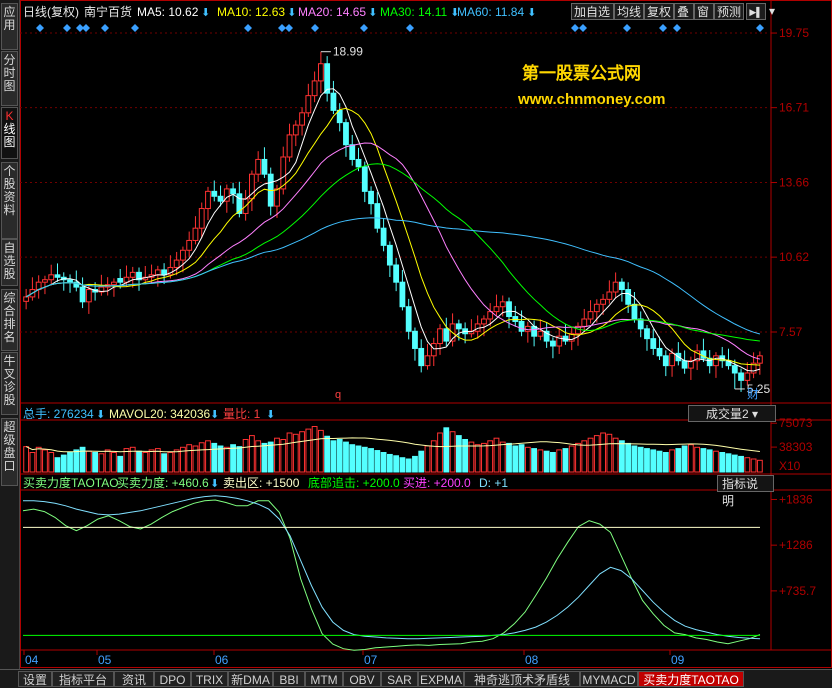 The image size is (832, 688). Describe the element at coordinates (324, 679) in the screenshot. I see `bottom-tab-8: MTM` at that location.